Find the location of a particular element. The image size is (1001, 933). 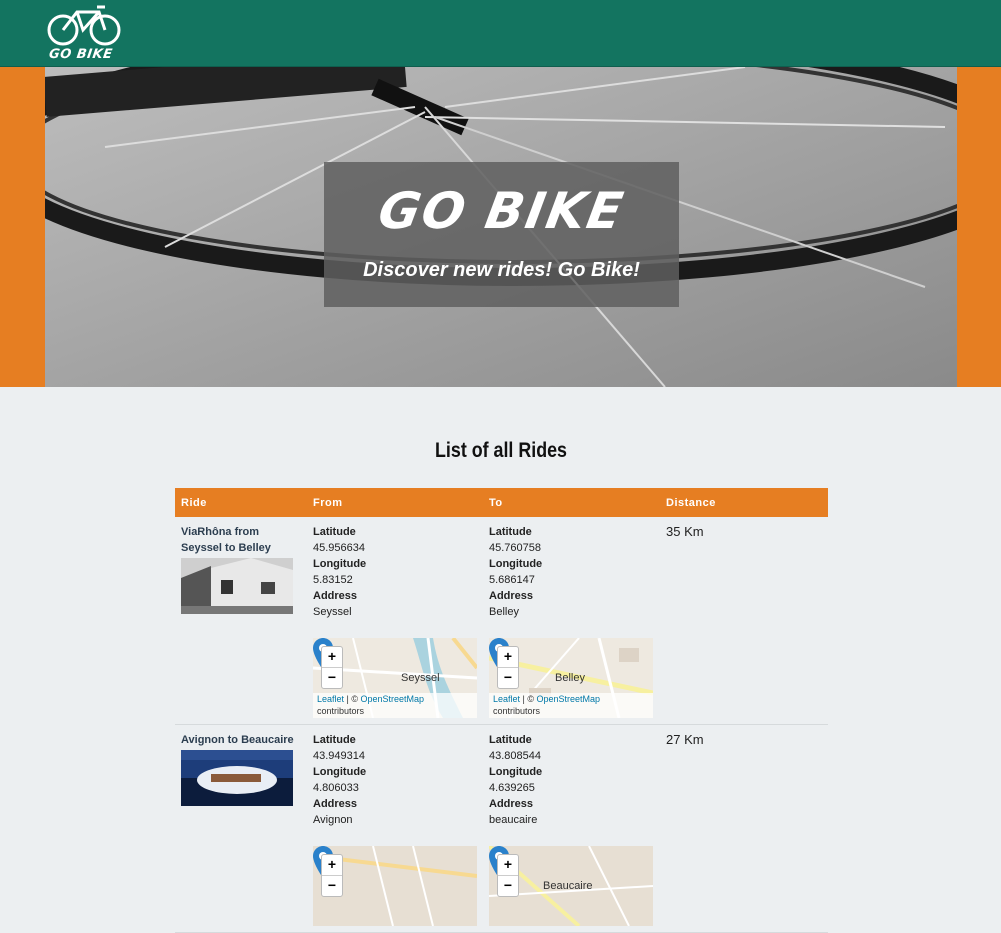

page-title: List of all Rides is located at coordinates (501, 450).